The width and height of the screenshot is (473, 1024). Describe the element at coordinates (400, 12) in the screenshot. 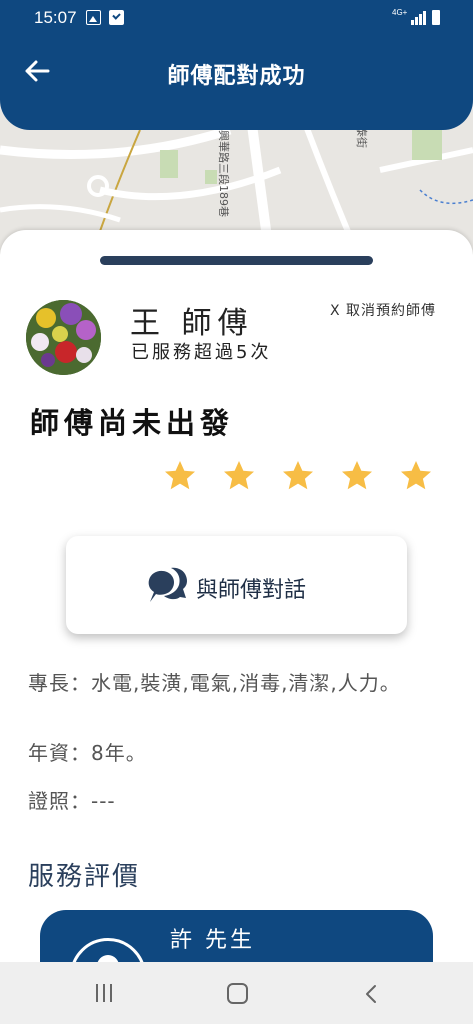

I see `network-label: 4G+` at that location.